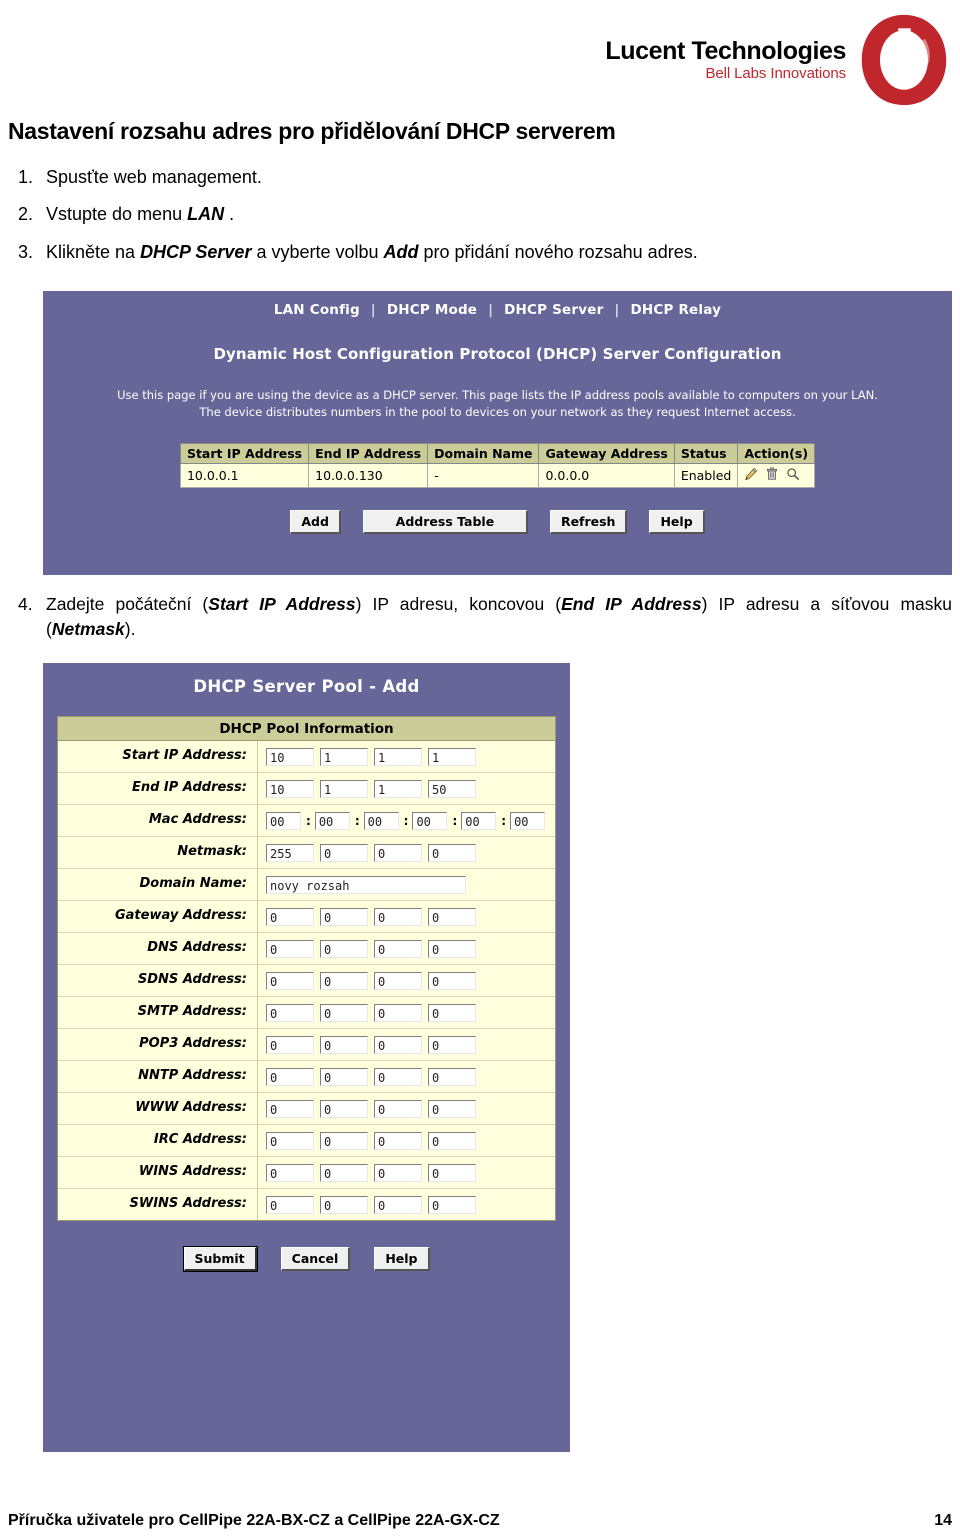 This screenshot has height=1540, width=960. Describe the element at coordinates (793, 475) in the screenshot. I see `view-magnifier-icon` at that location.